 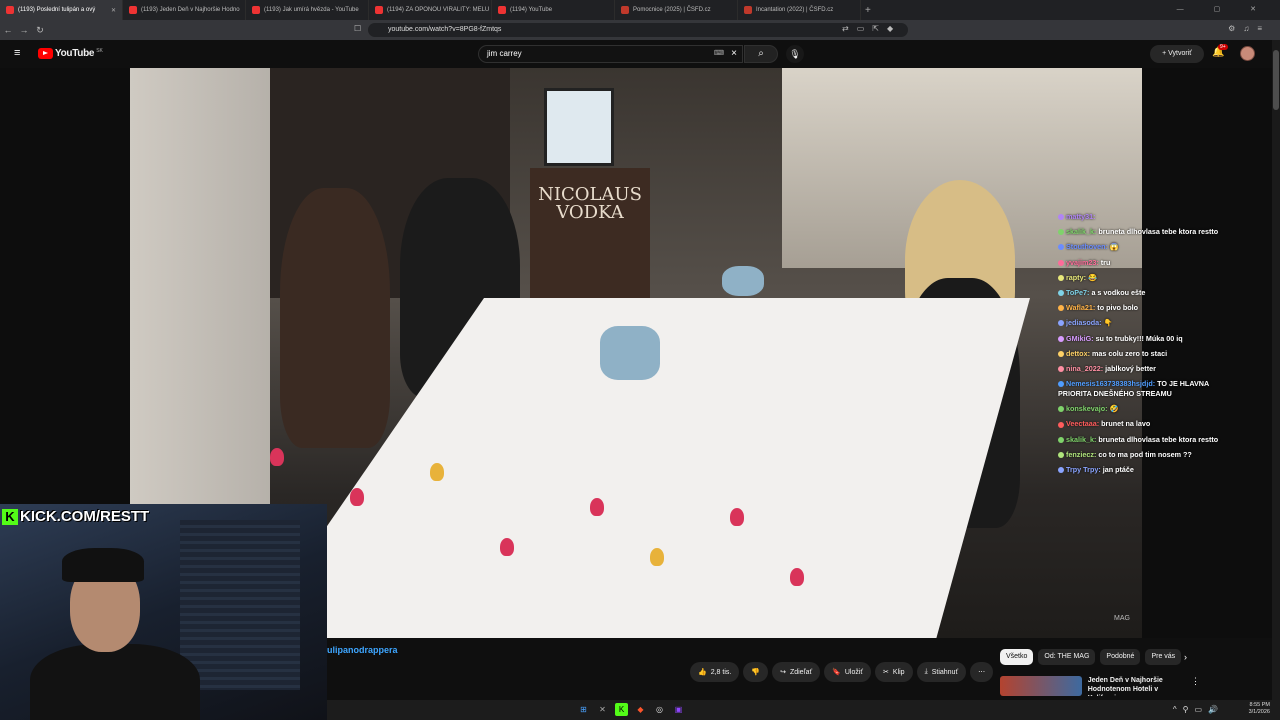 I want to click on search-value: jim carrey, so click(x=504, y=53).